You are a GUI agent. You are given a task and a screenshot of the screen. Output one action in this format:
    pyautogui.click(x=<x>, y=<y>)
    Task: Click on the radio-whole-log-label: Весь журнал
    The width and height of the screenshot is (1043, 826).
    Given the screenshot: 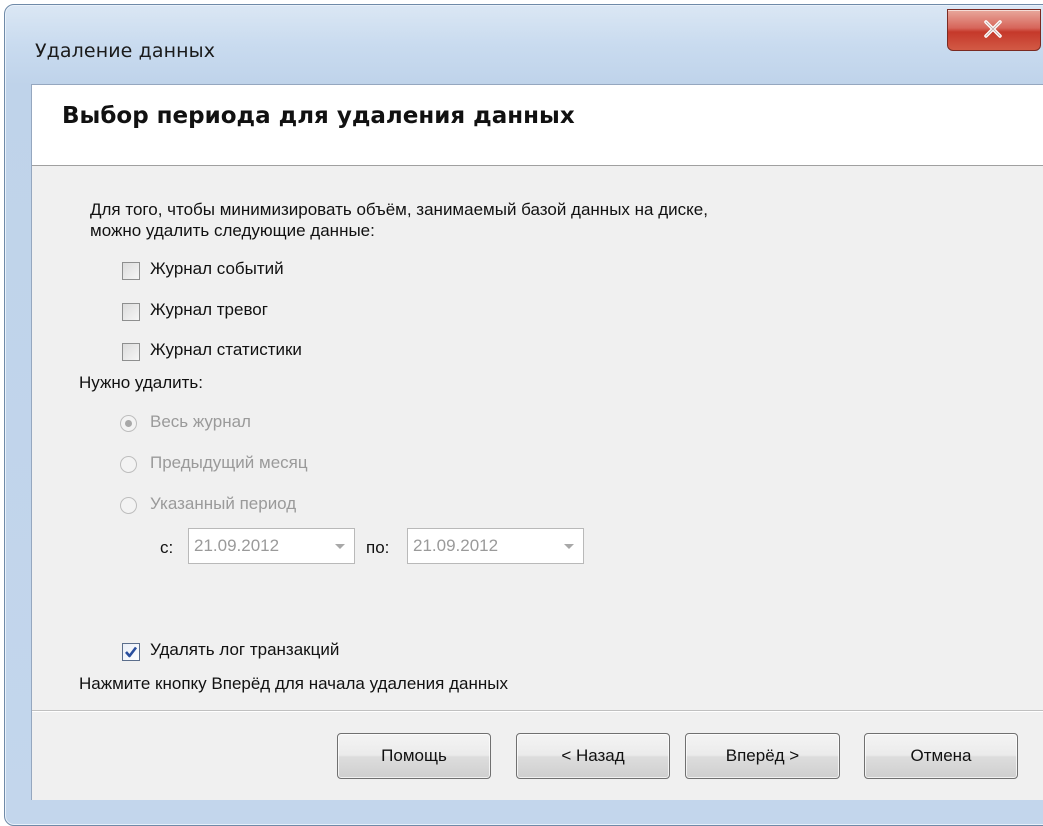 What is the action you would take?
    pyautogui.click(x=200, y=422)
    